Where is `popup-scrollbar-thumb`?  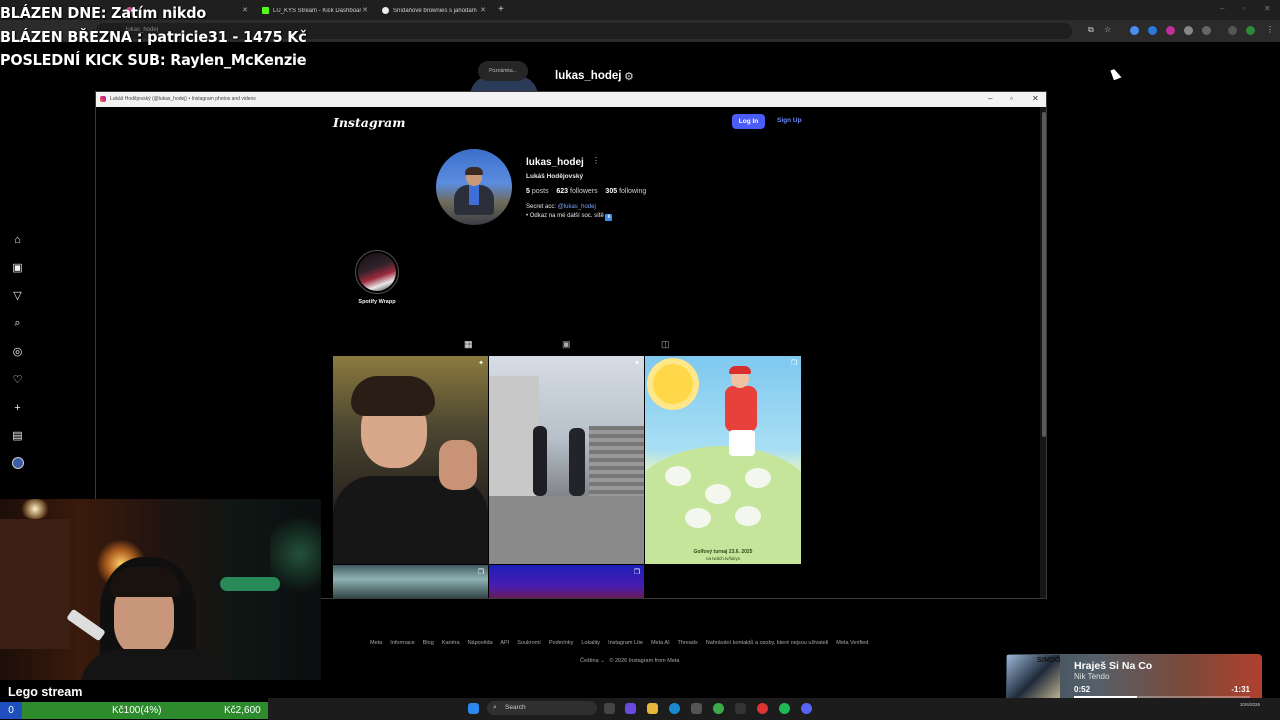 popup-scrollbar-thumb is located at coordinates (1044, 274).